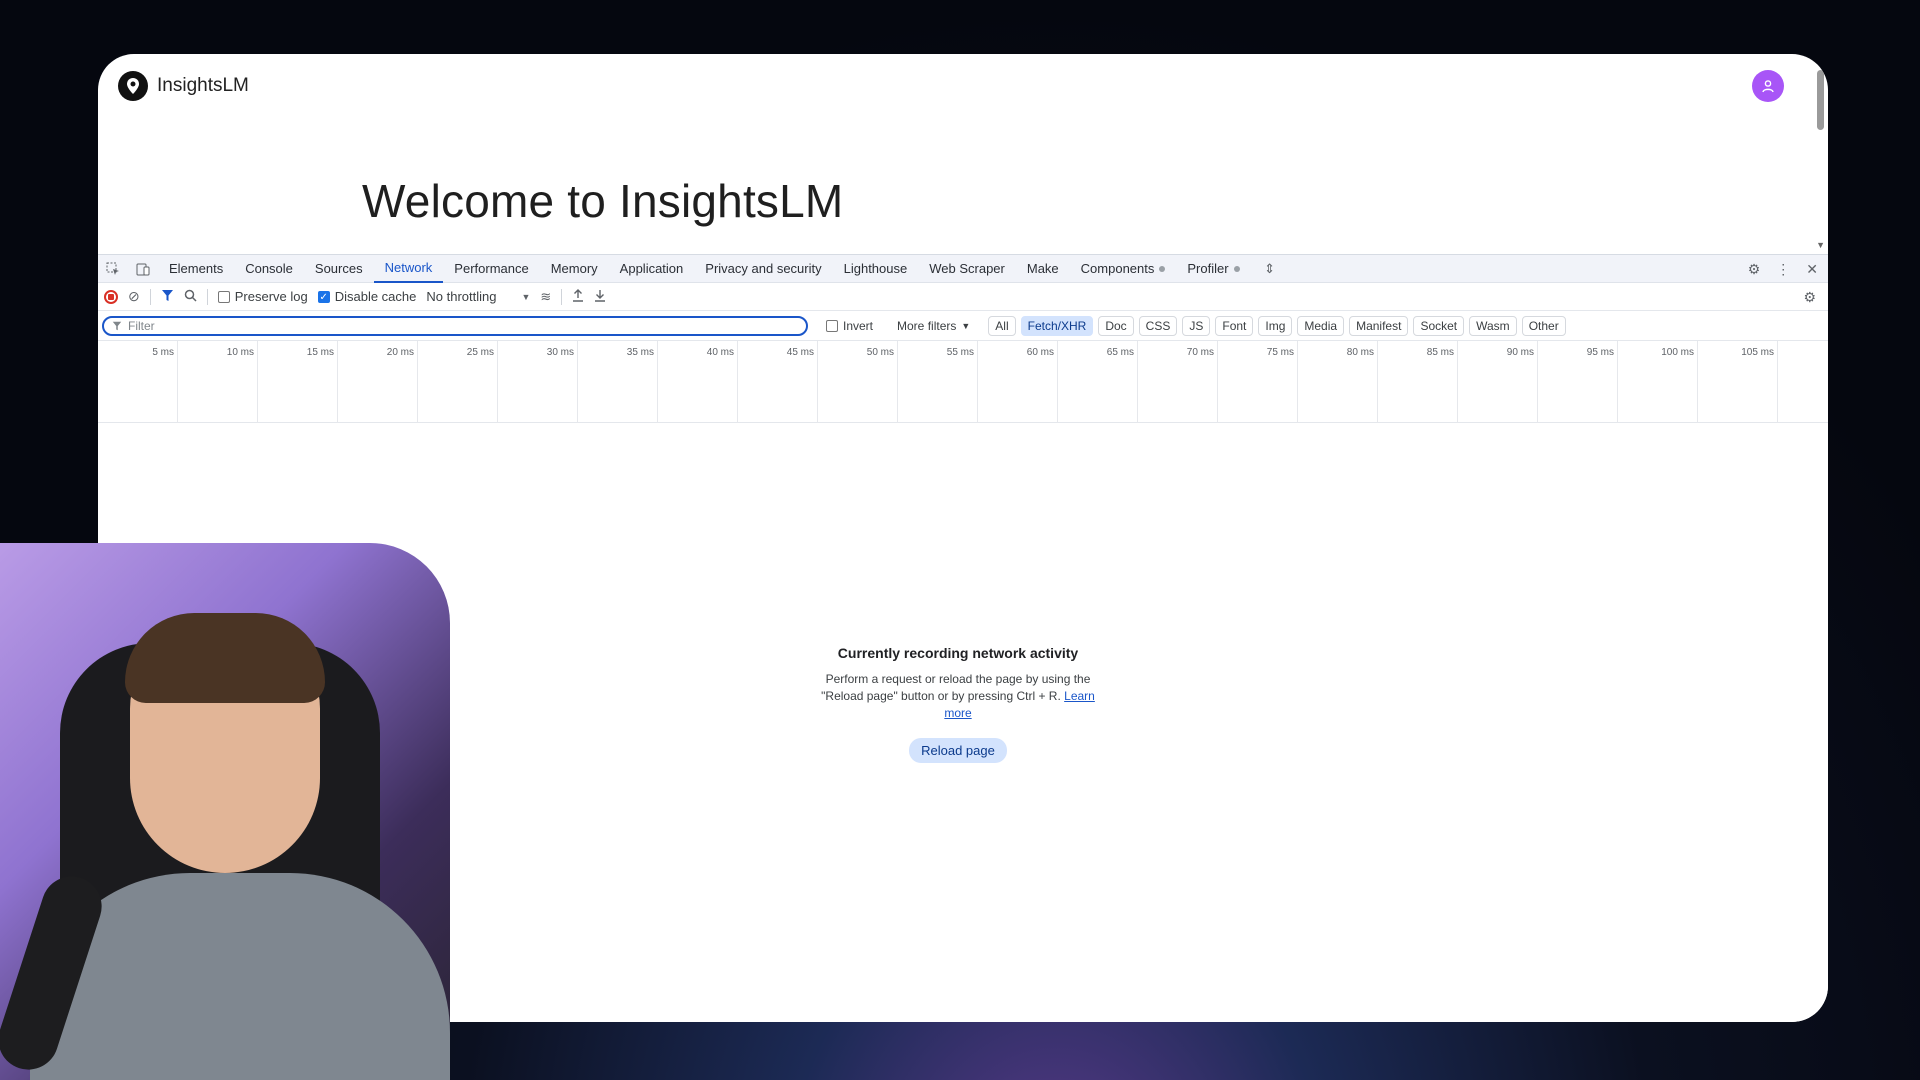 This screenshot has width=1920, height=1080. I want to click on tab-label: Sources, so click(338, 268).